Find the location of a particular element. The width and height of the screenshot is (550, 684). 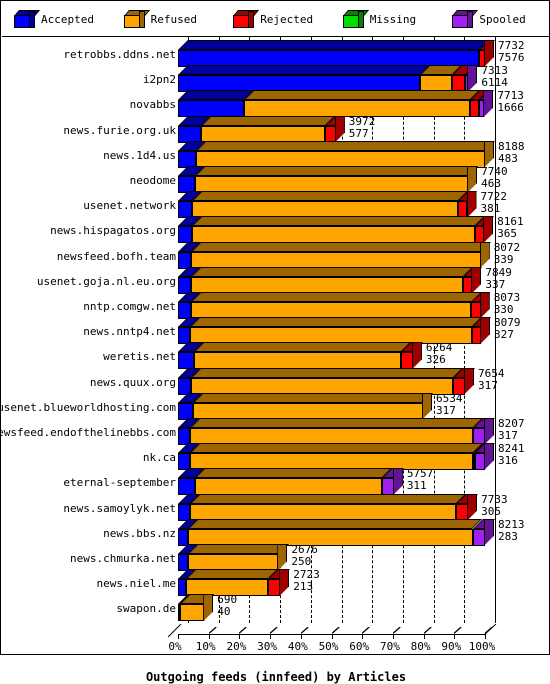

x-axis-title: Outgoing feeds (innfeed) by Articles is located at coordinates (276, 677).